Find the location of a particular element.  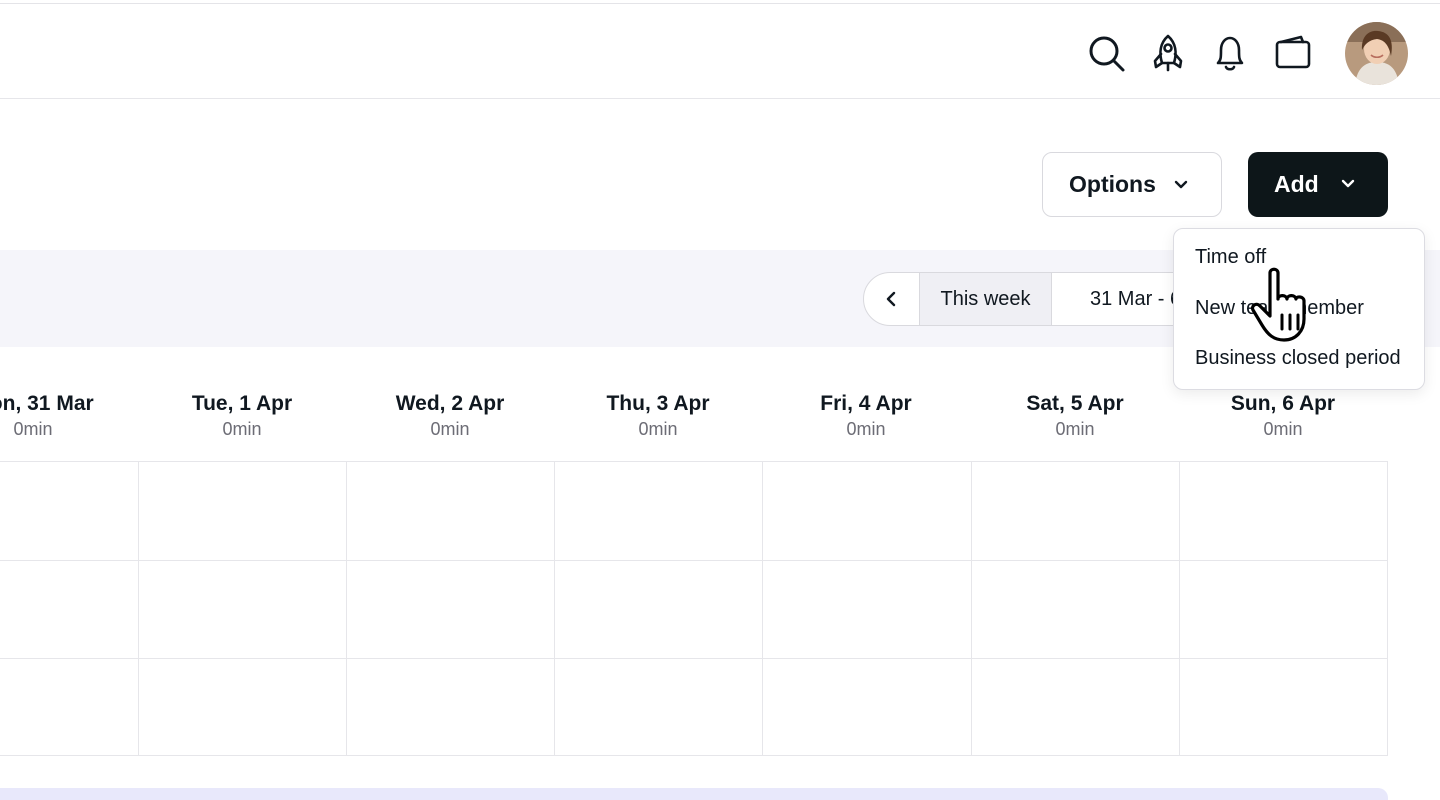

add-button: Add is located at coordinates (1318, 184).